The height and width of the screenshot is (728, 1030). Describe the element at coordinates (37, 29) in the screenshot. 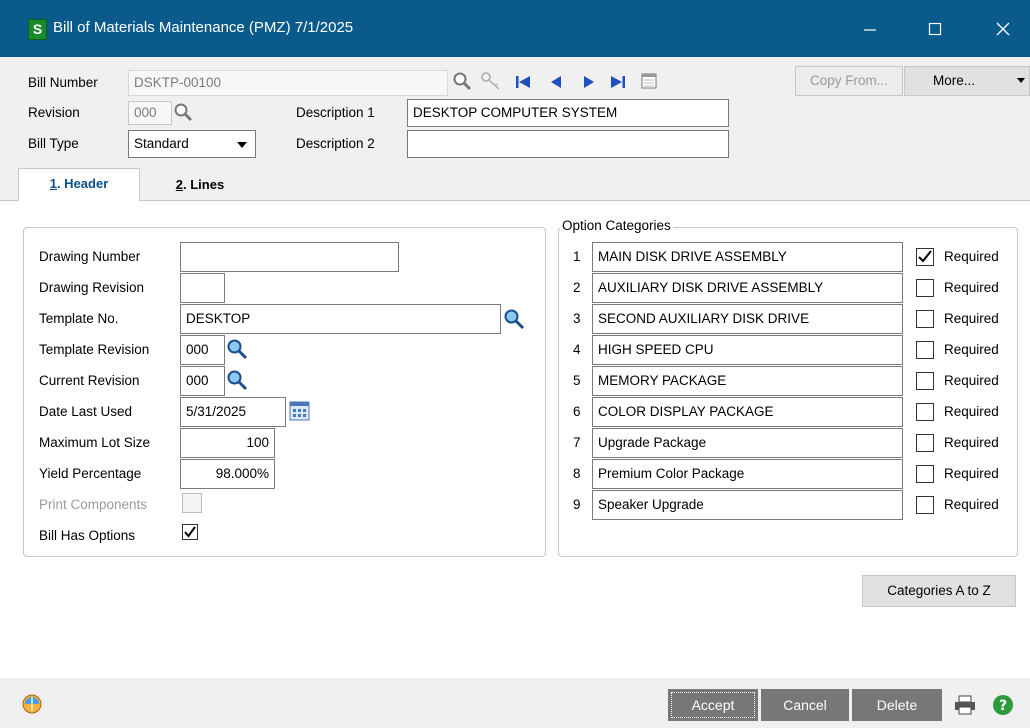

I see `app-logo-icon: S` at that location.